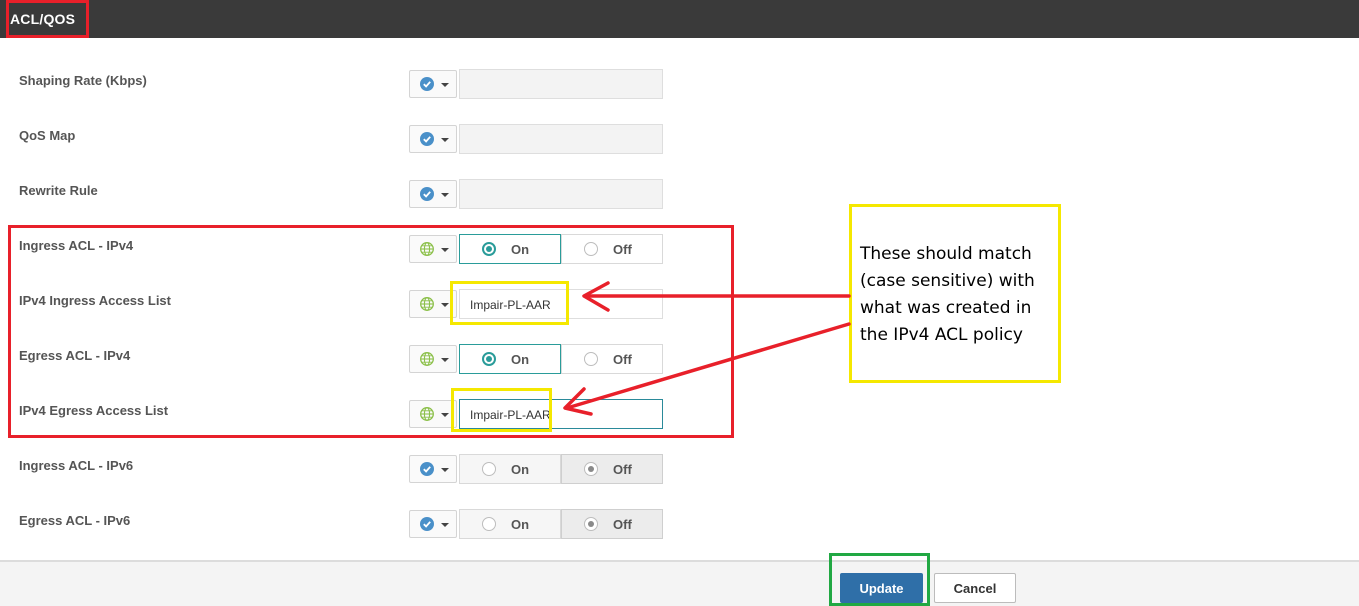  Describe the element at coordinates (47, 135) in the screenshot. I see `qos-map-label: QoS Map` at that location.